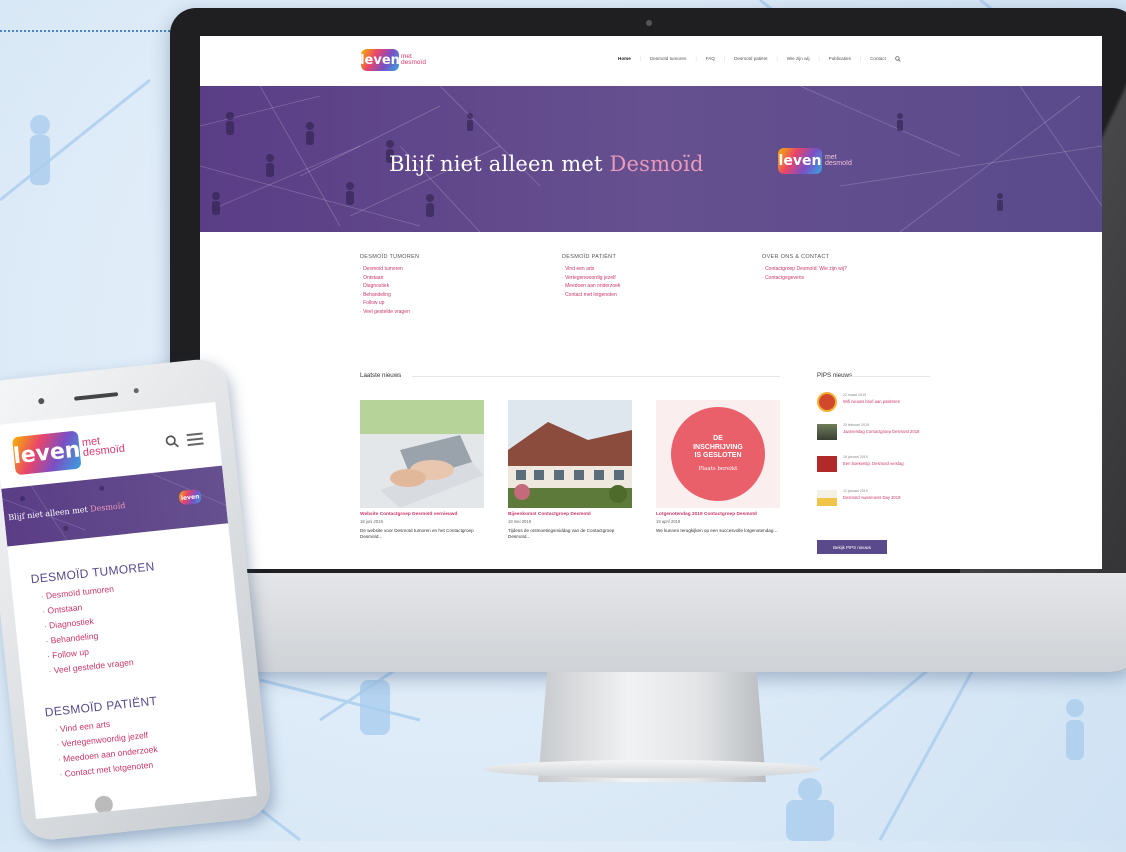 This screenshot has width=1126, height=852. Describe the element at coordinates (815, 161) in the screenshot. I see `hero-logo: leven met desmoïd` at that location.